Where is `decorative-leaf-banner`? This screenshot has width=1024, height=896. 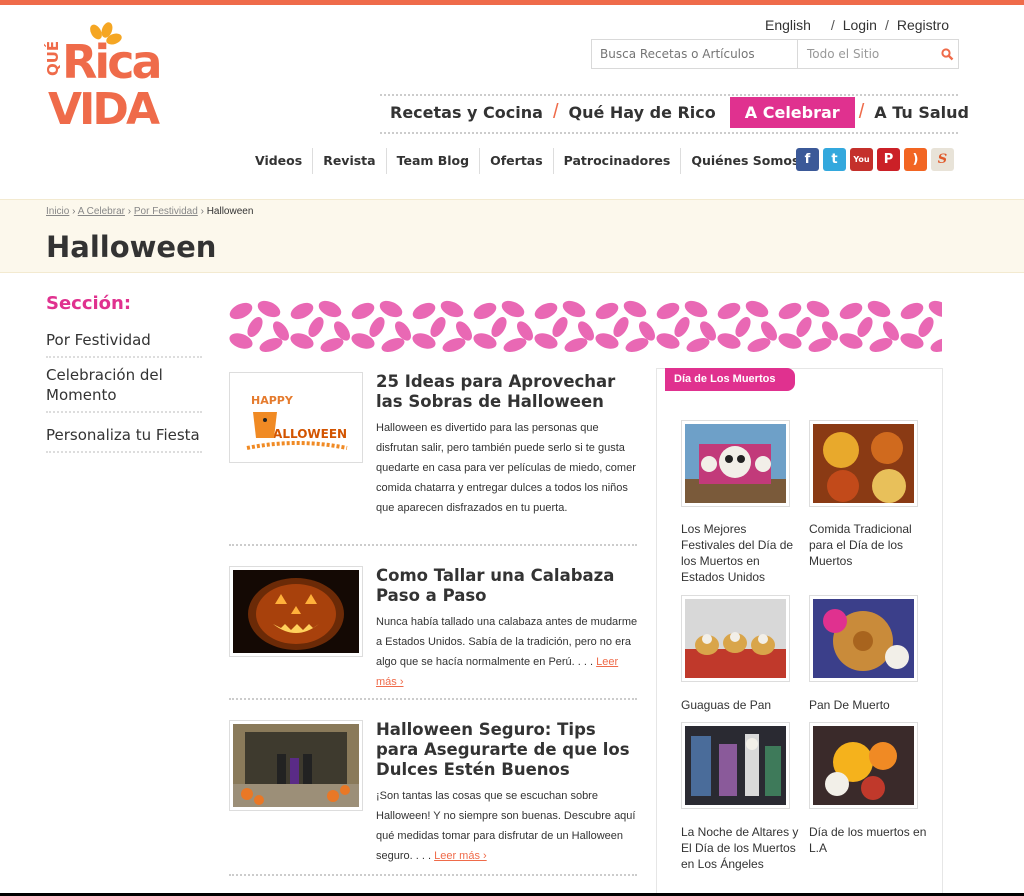 decorative-leaf-banner is located at coordinates (585, 325).